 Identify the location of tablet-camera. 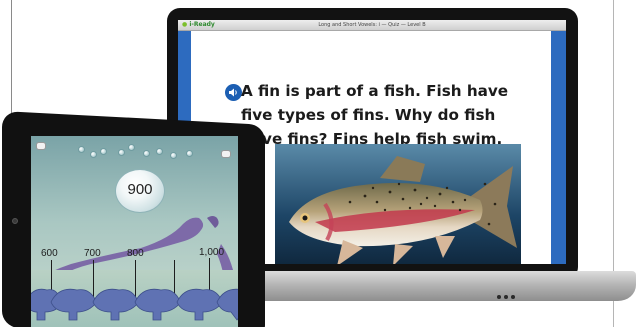
(15, 221).